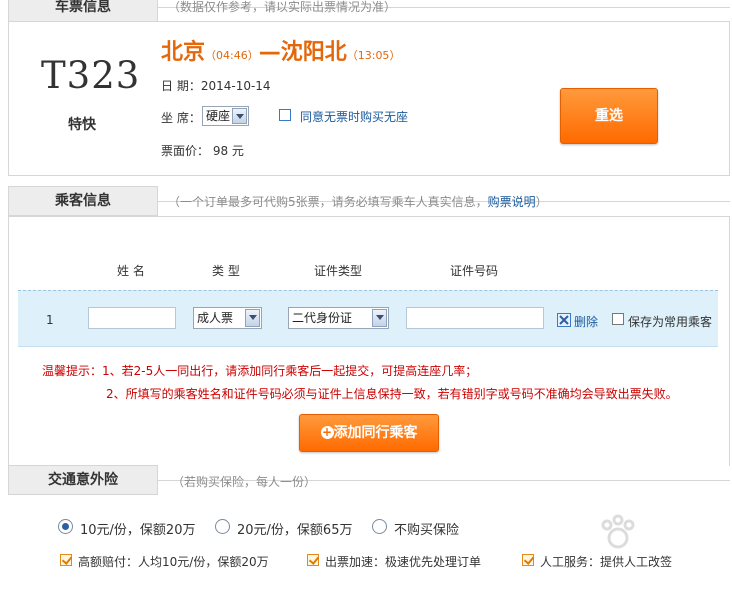 The image size is (732, 595). What do you see at coordinates (50, 320) in the screenshot?
I see `passenger-index: 1` at bounding box center [50, 320].